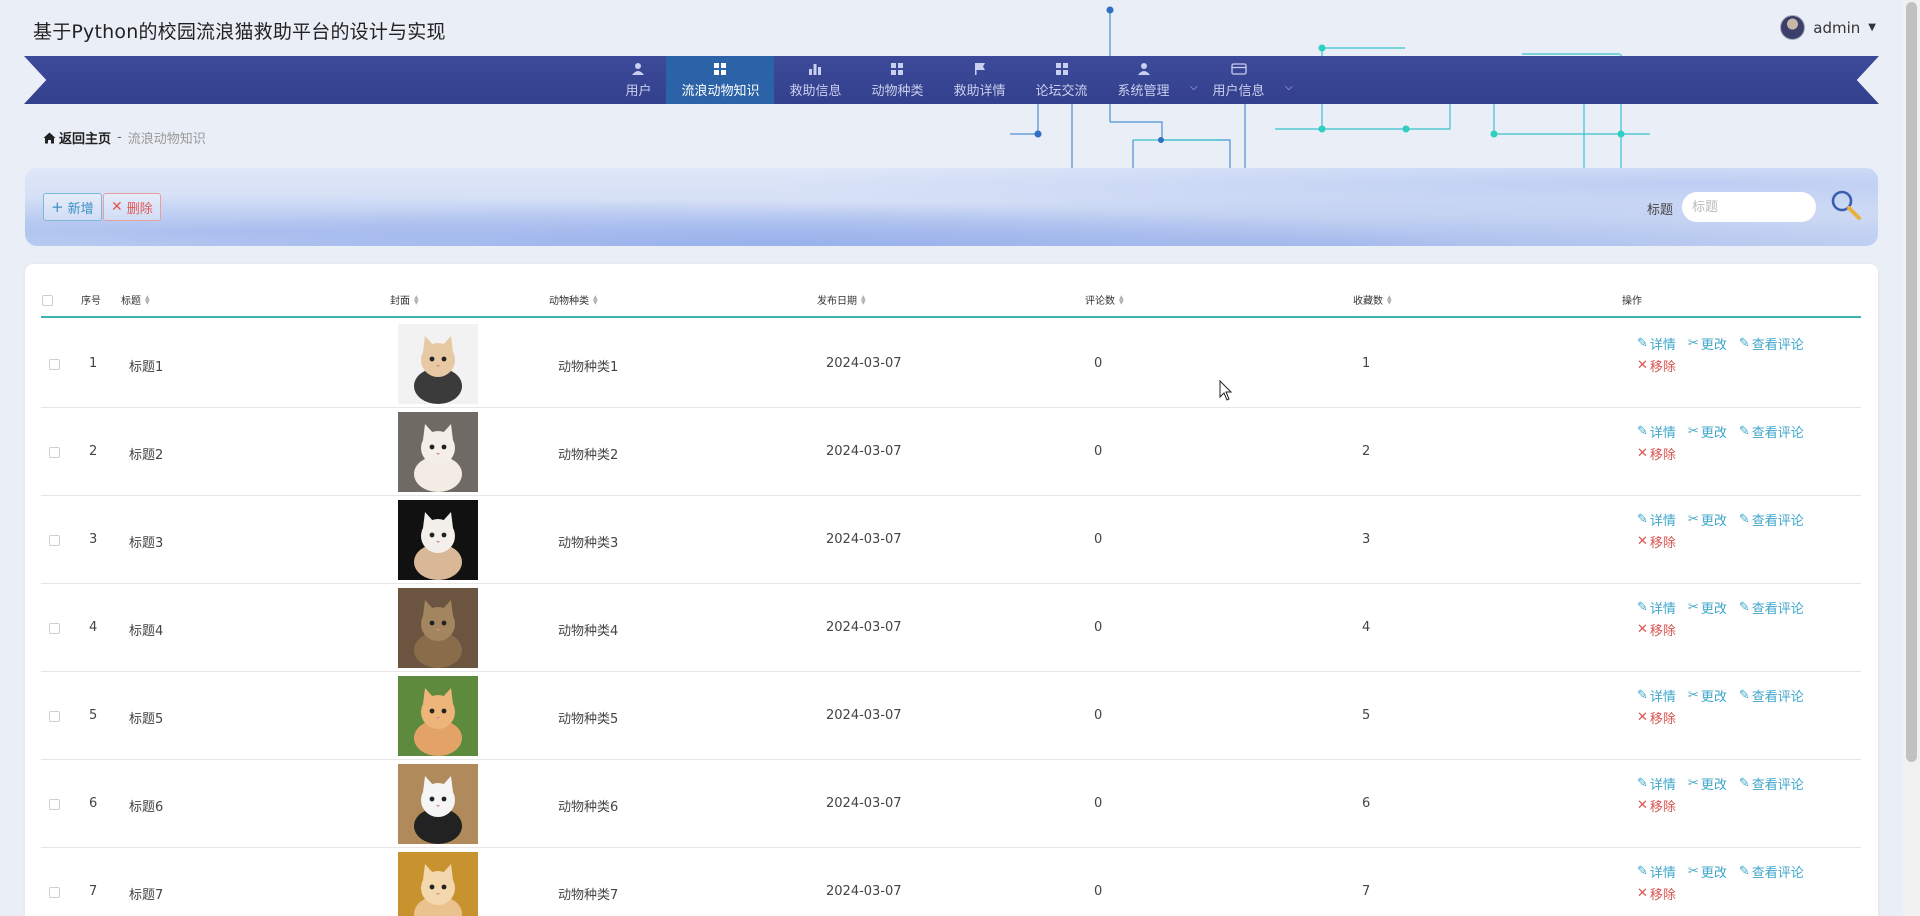 Image resolution: width=1920 pixels, height=916 pixels. I want to click on search-icon, so click(1846, 205).